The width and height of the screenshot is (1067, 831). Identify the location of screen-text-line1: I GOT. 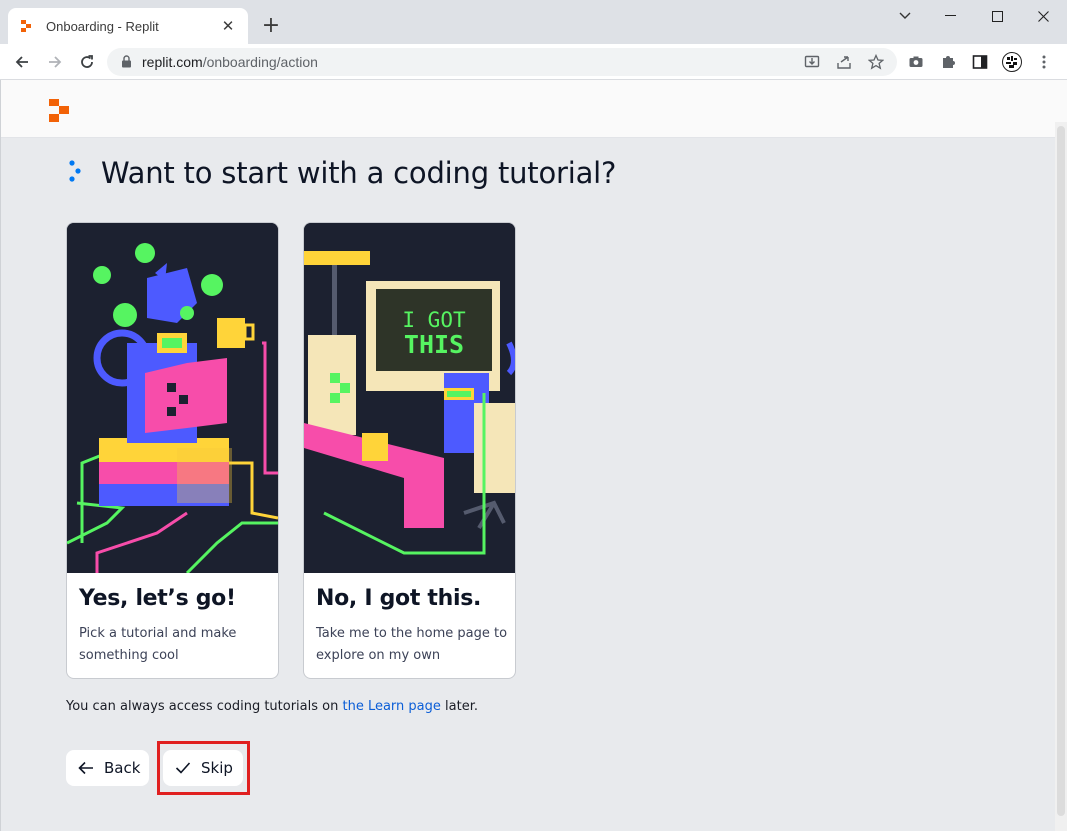
(434, 320).